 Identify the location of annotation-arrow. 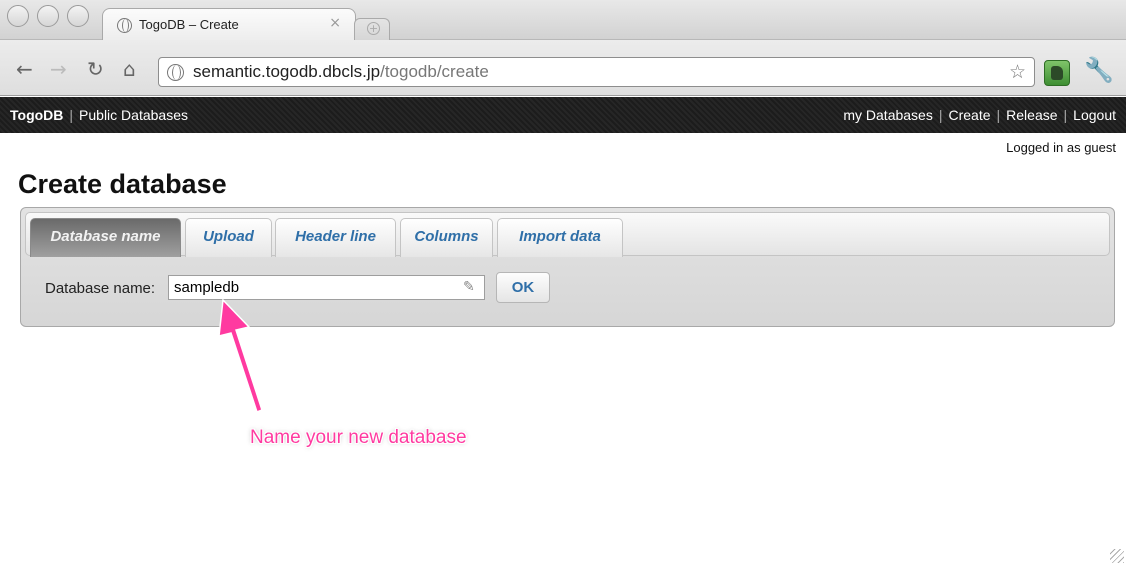
(240, 355).